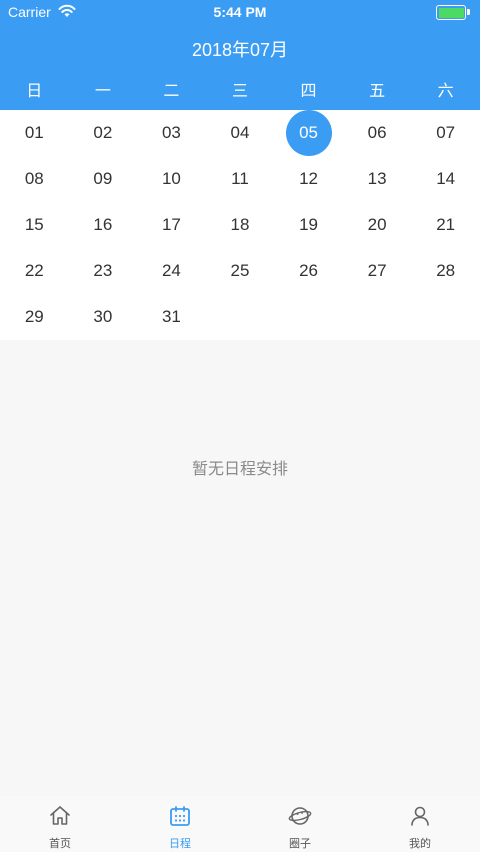 The image size is (480, 852). I want to click on calendar-day-label: 30, so click(103, 316).